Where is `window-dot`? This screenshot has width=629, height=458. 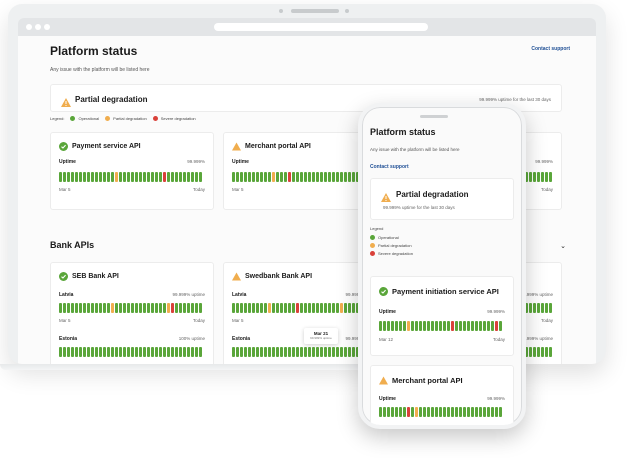
window-dot is located at coordinates (29, 27).